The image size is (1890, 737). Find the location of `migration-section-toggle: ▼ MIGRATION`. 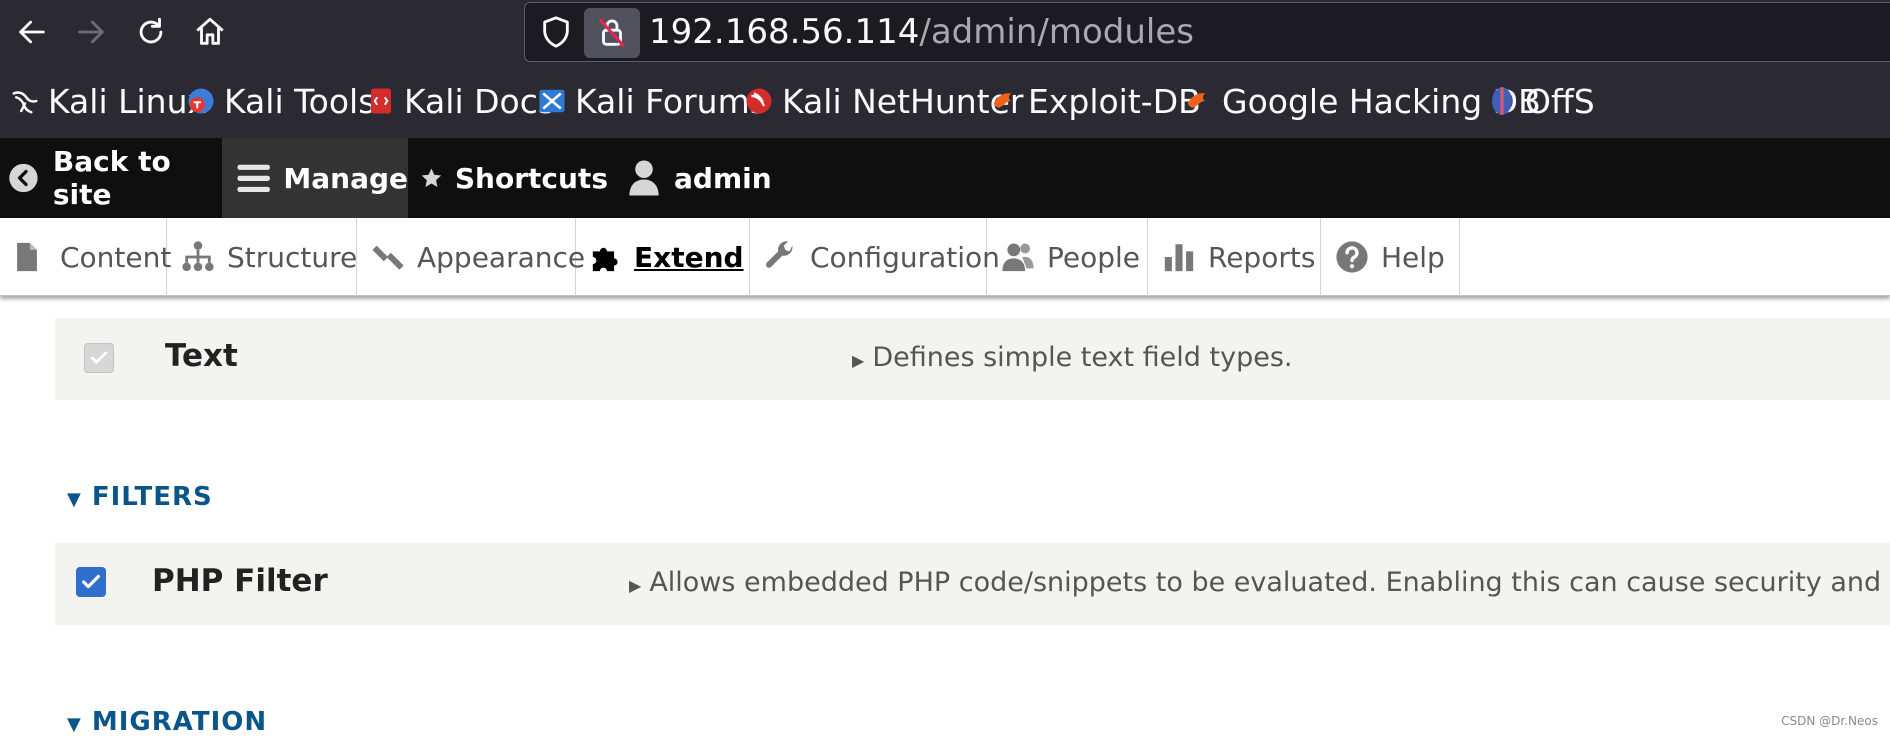

migration-section-toggle: ▼ MIGRATION is located at coordinates (167, 722).